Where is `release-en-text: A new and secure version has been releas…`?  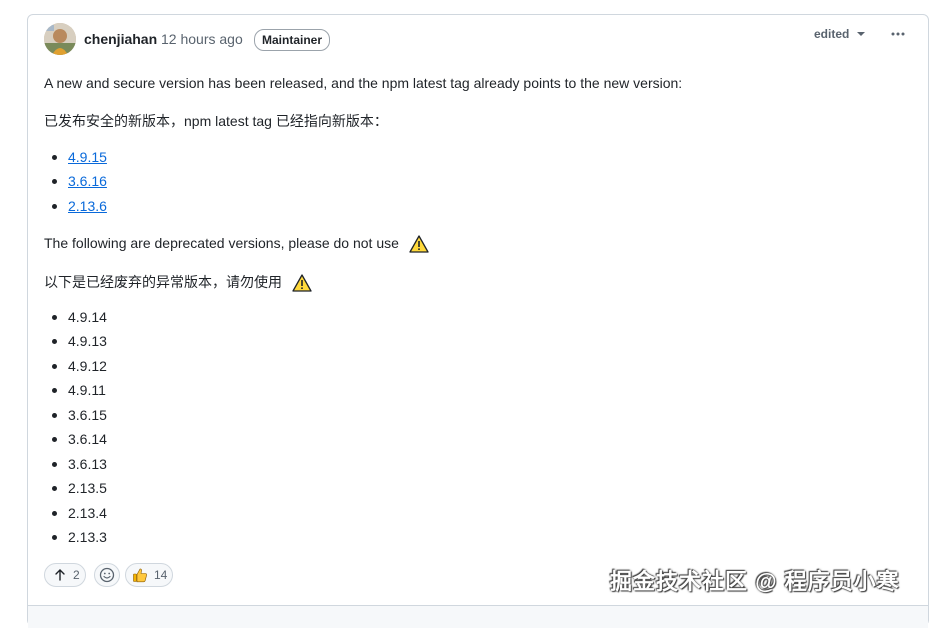 release-en-text: A new and secure version has been releas… is located at coordinates (363, 83).